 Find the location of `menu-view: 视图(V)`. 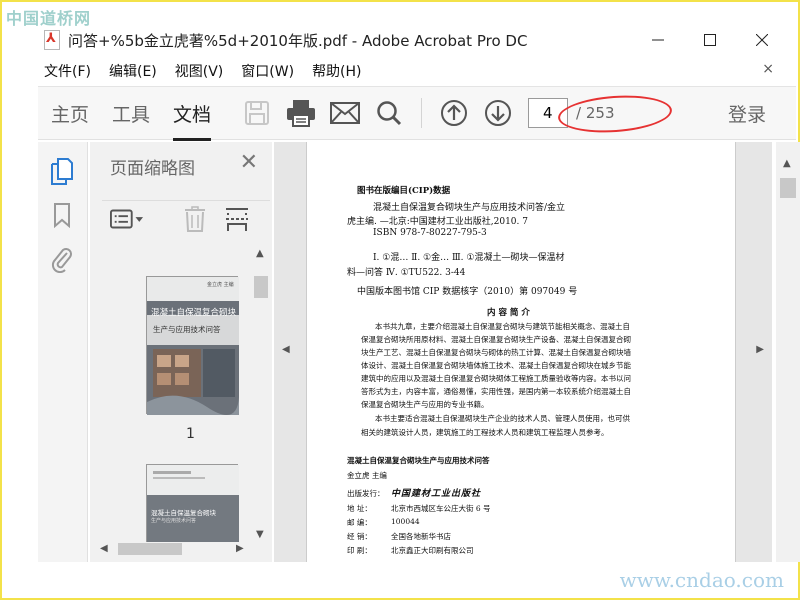

menu-view: 视图(V) is located at coordinates (199, 71).